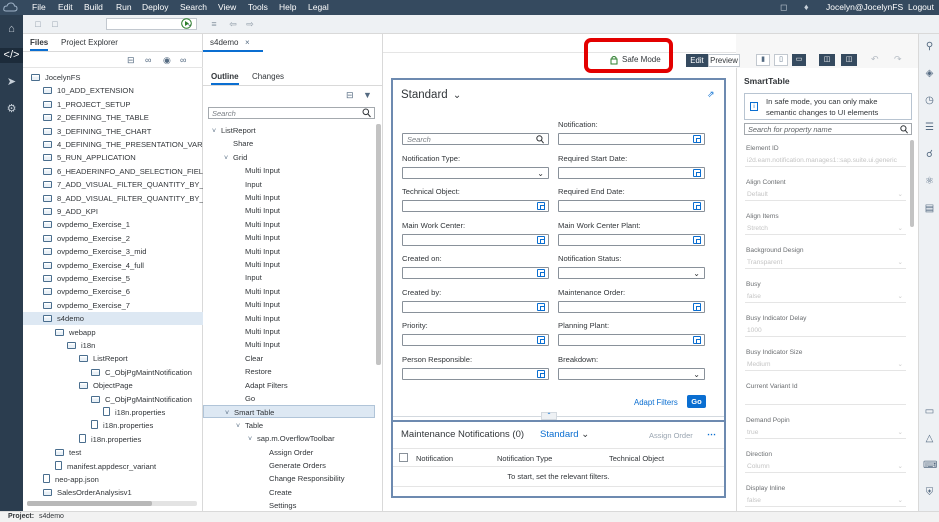 The image size is (939, 522). Describe the element at coordinates (799, 60) in the screenshot. I see `desktop-icon: ▭` at that location.